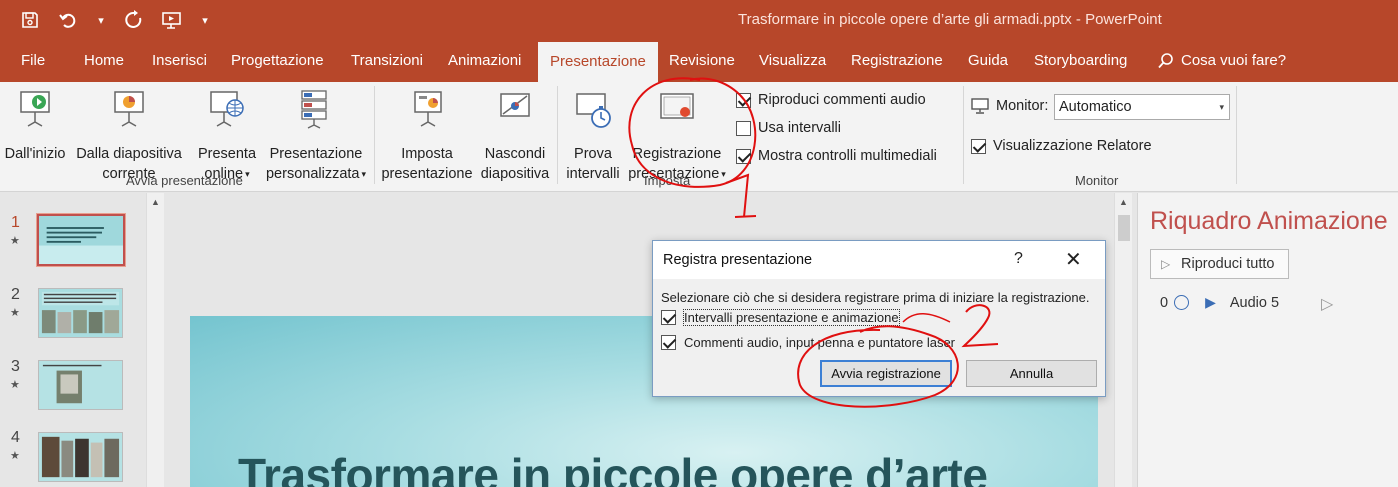 The width and height of the screenshot is (1398, 487). What do you see at coordinates (101, 20) in the screenshot?
I see `undo-dropdown-icon: ▾` at bounding box center [101, 20].